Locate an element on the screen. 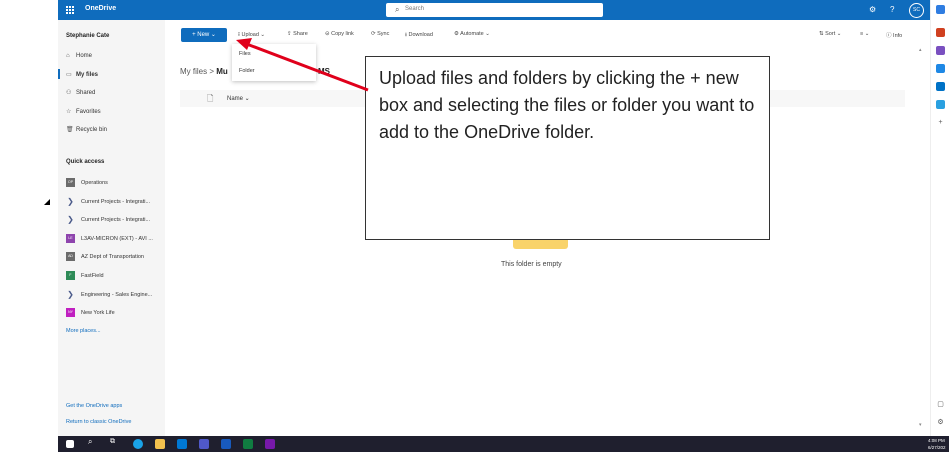  settings-icon: ⚙ is located at coordinates (872, 9).